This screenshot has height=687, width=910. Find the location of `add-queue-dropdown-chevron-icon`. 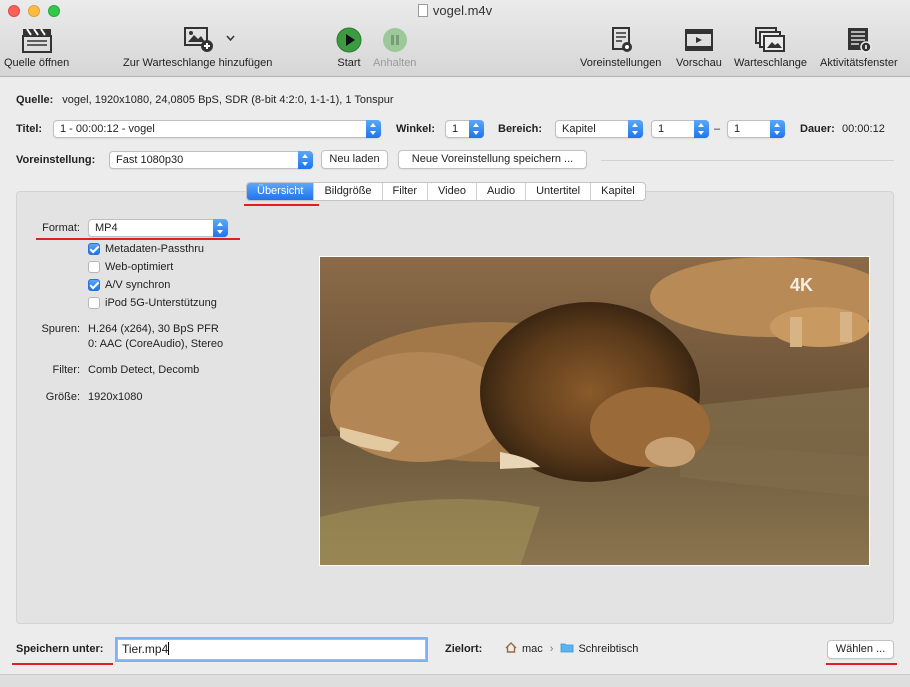

add-queue-dropdown-chevron-icon is located at coordinates (230, 38).